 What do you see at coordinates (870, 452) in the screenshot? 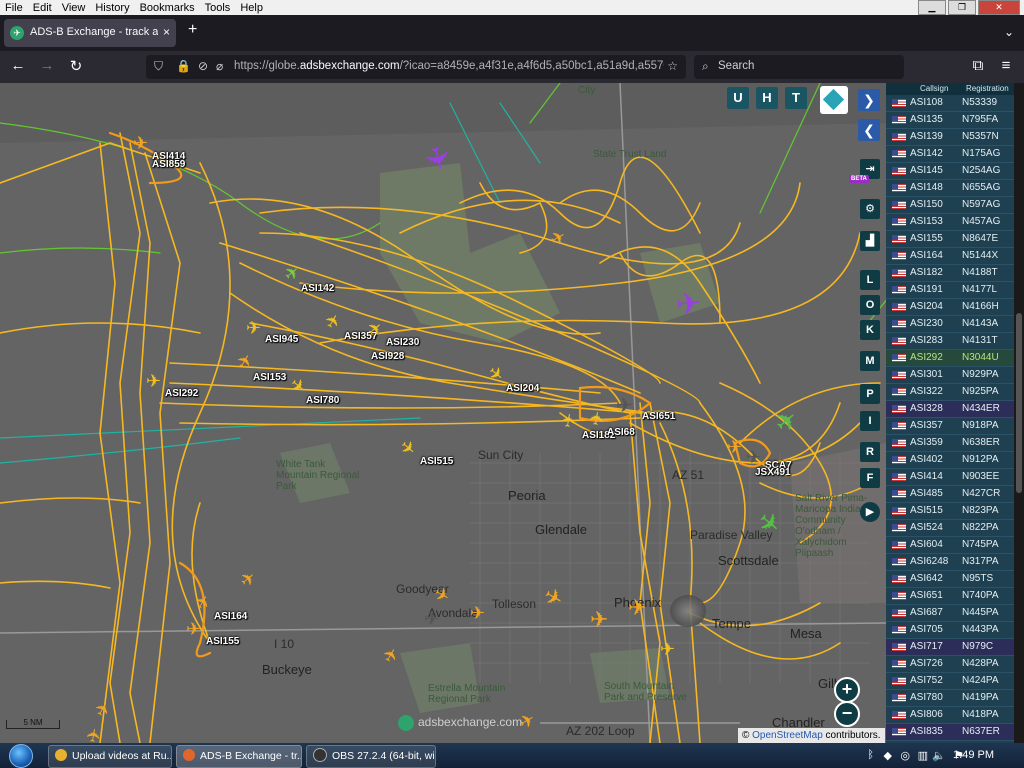
I see `map-button-r: R` at bounding box center [870, 452].